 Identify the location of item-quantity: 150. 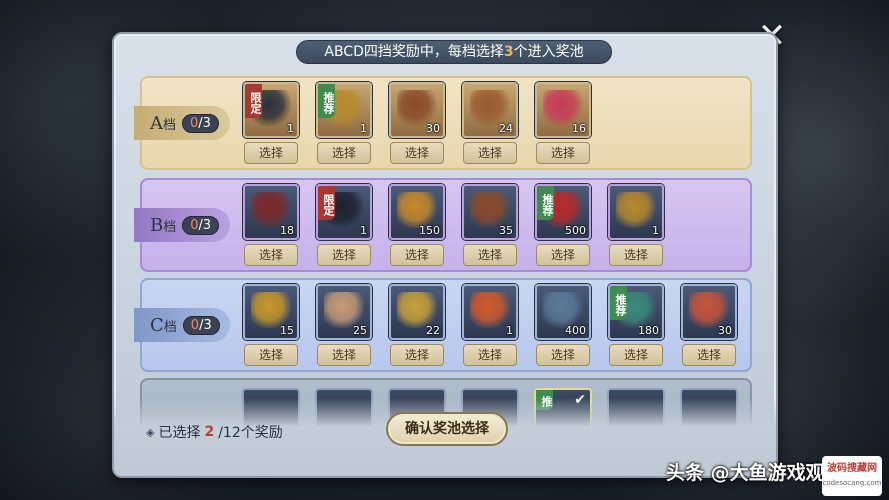
(429, 230).